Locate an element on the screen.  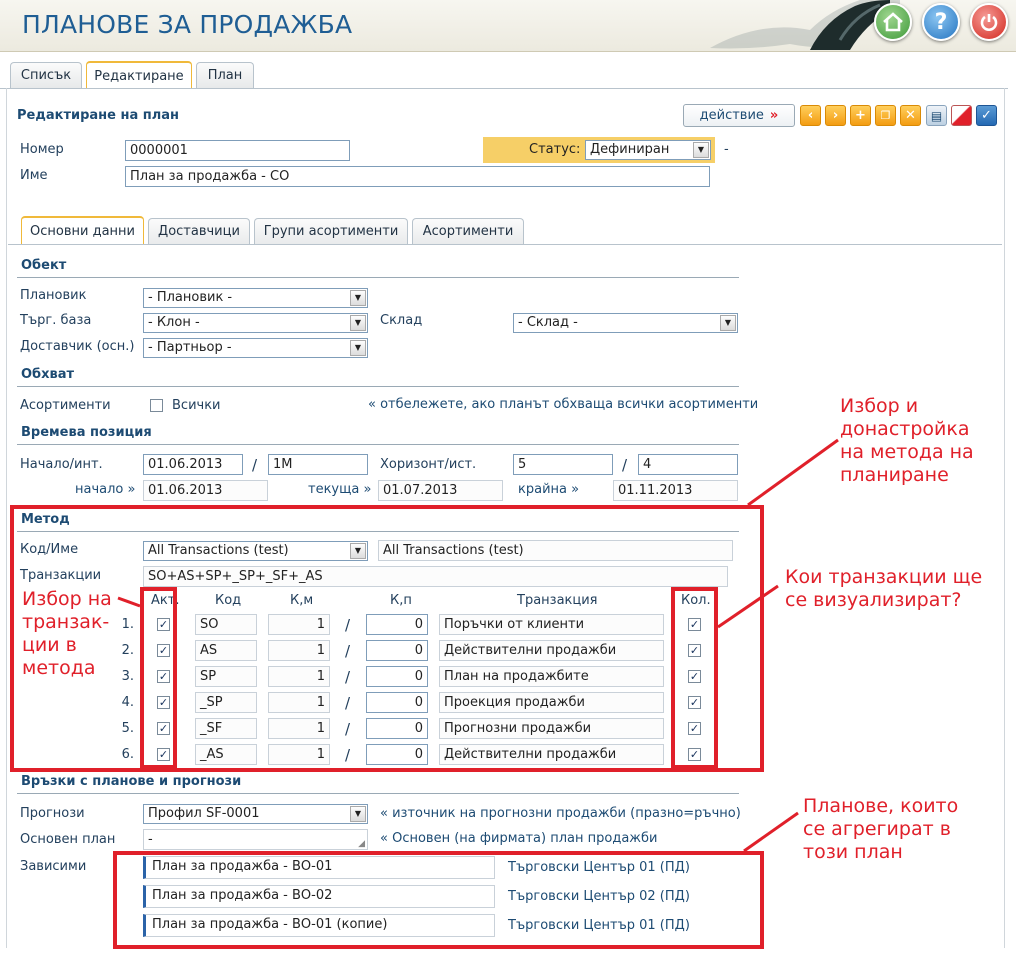
save-button: ✓ is located at coordinates (986, 115).